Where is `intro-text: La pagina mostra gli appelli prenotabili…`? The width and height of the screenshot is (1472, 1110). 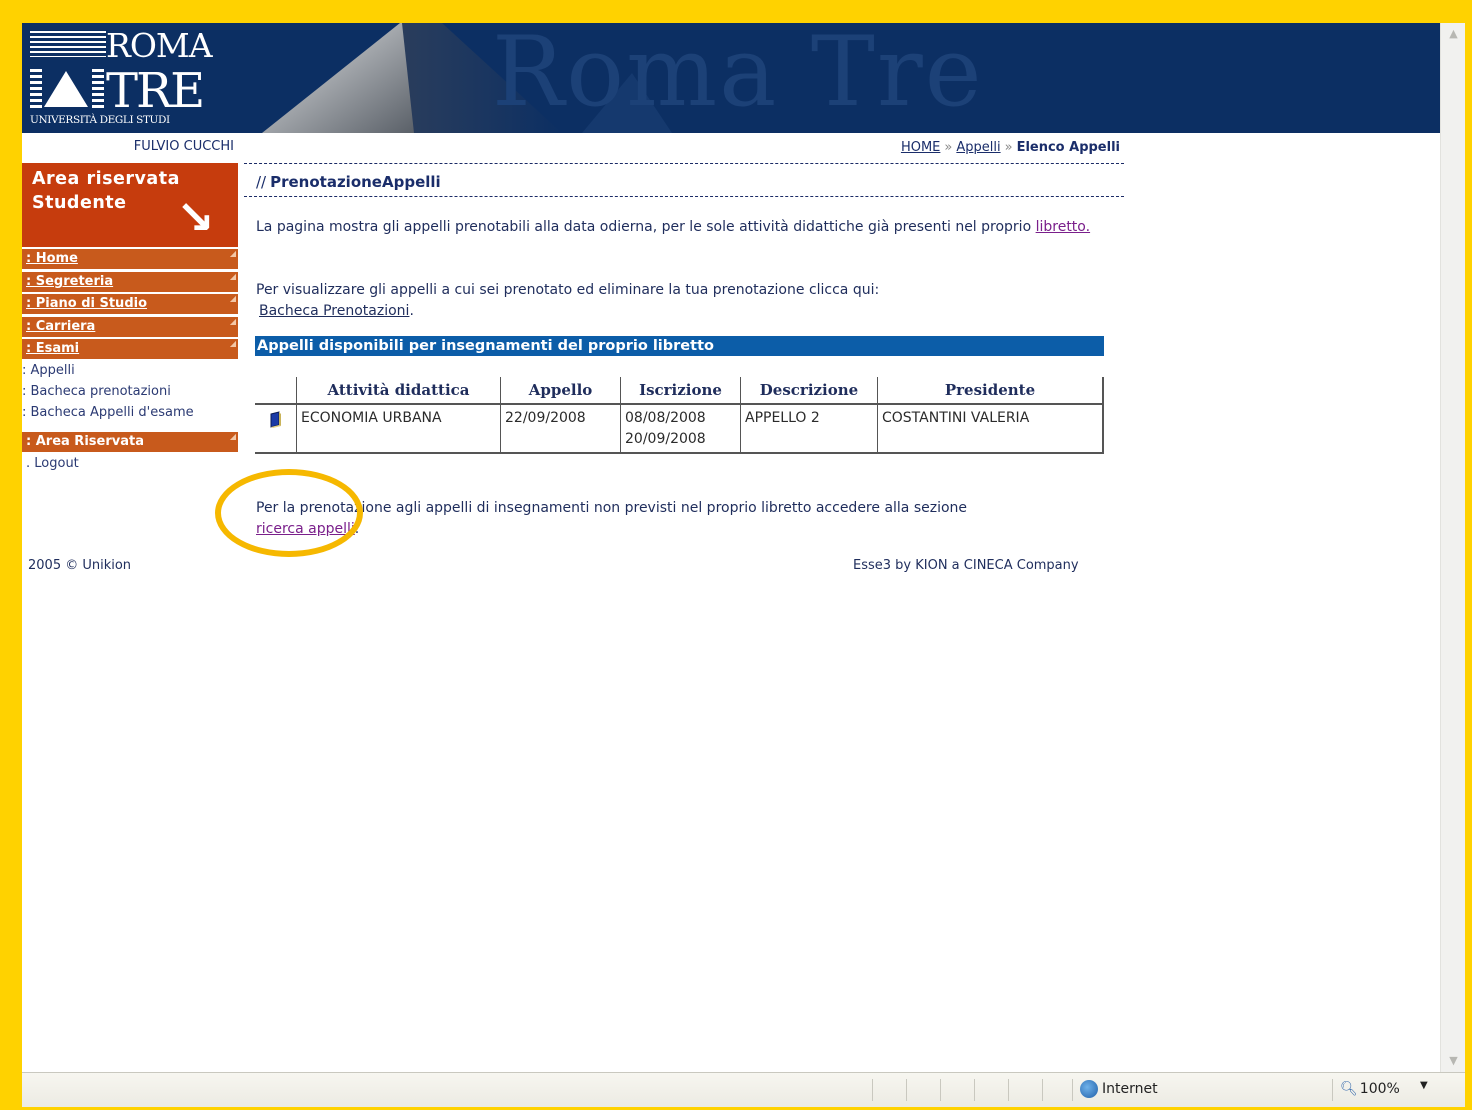
intro-text: La pagina mostra gli appelli prenotabili… is located at coordinates (646, 227).